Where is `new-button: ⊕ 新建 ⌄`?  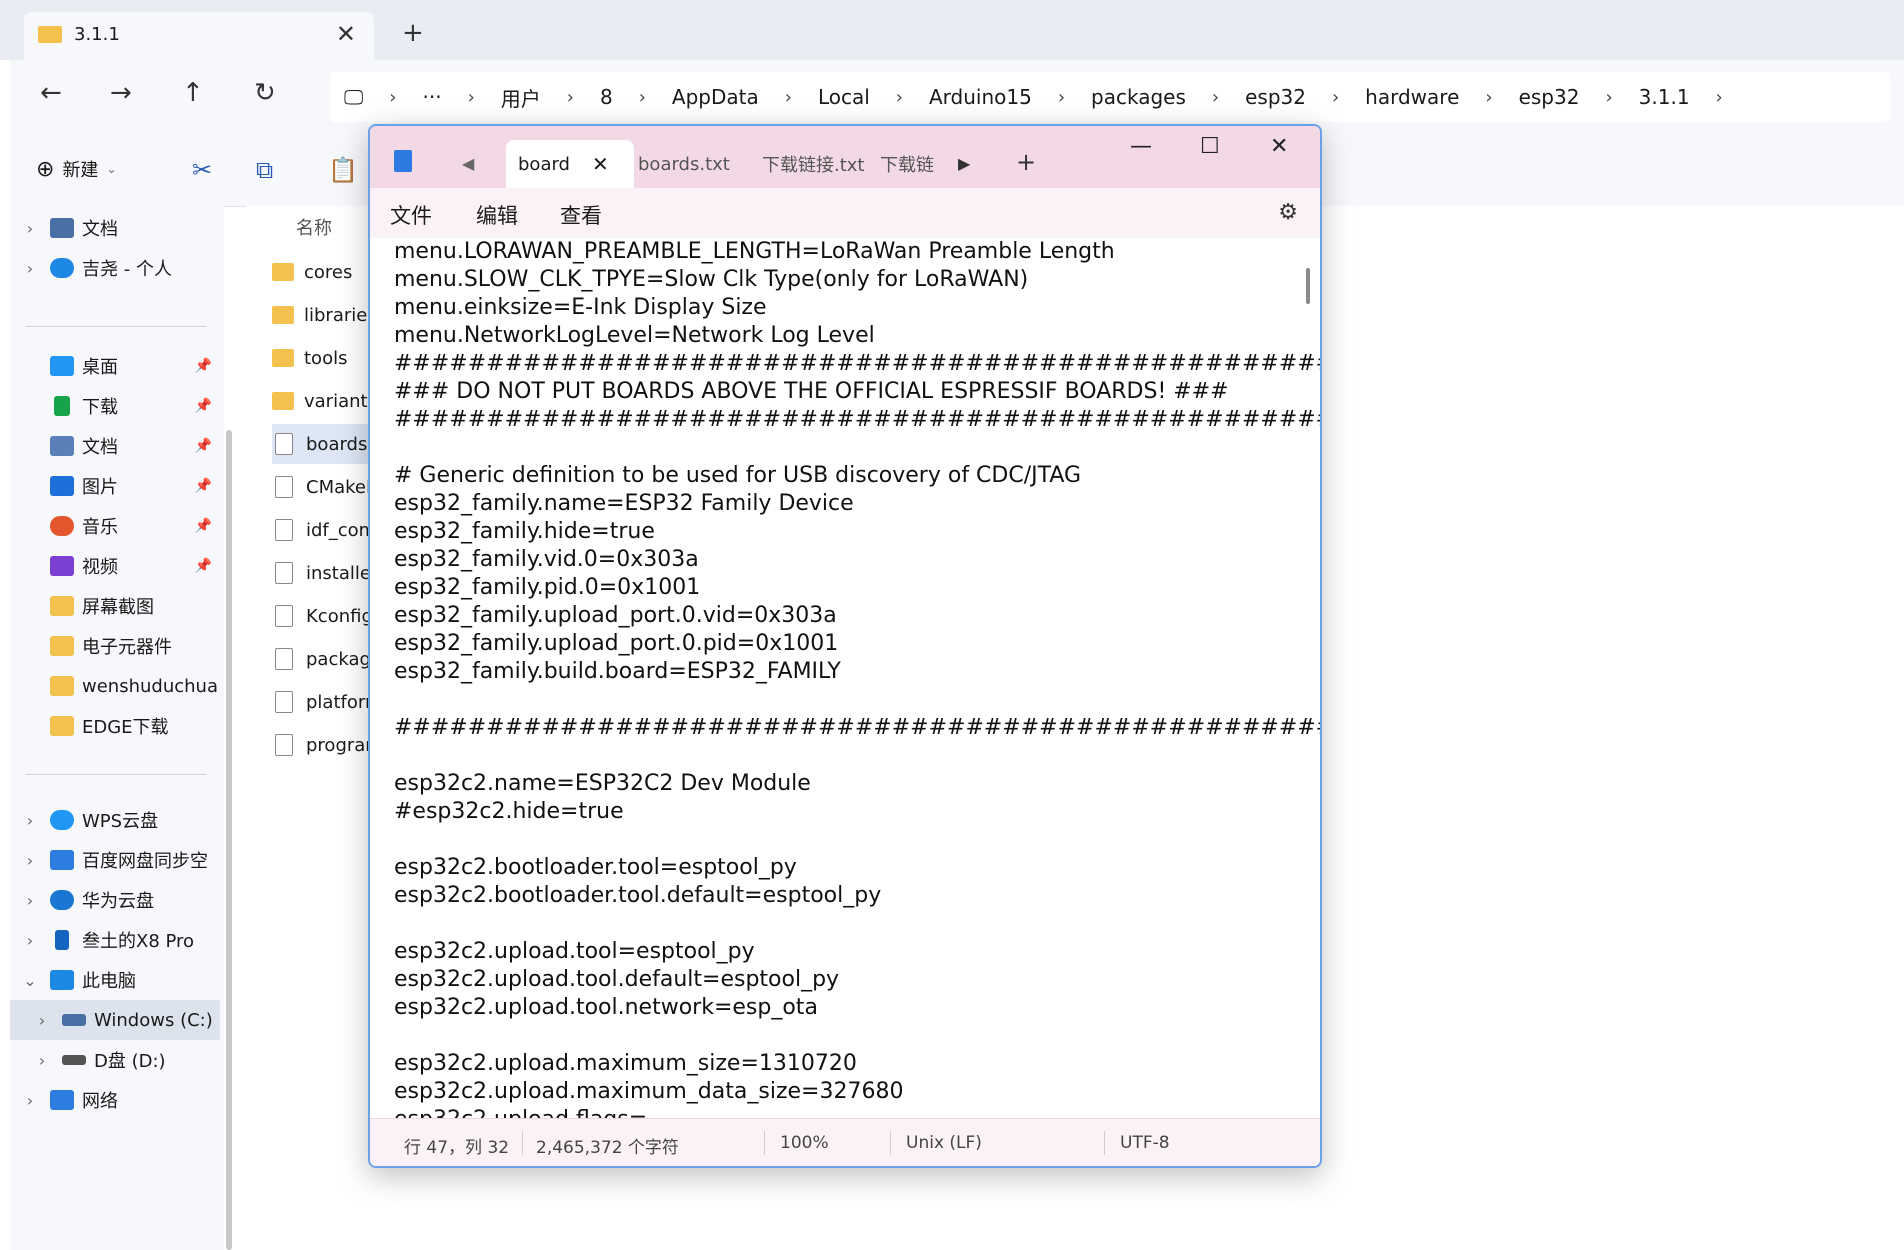 new-button: ⊕ 新建 ⌄ is located at coordinates (76, 169).